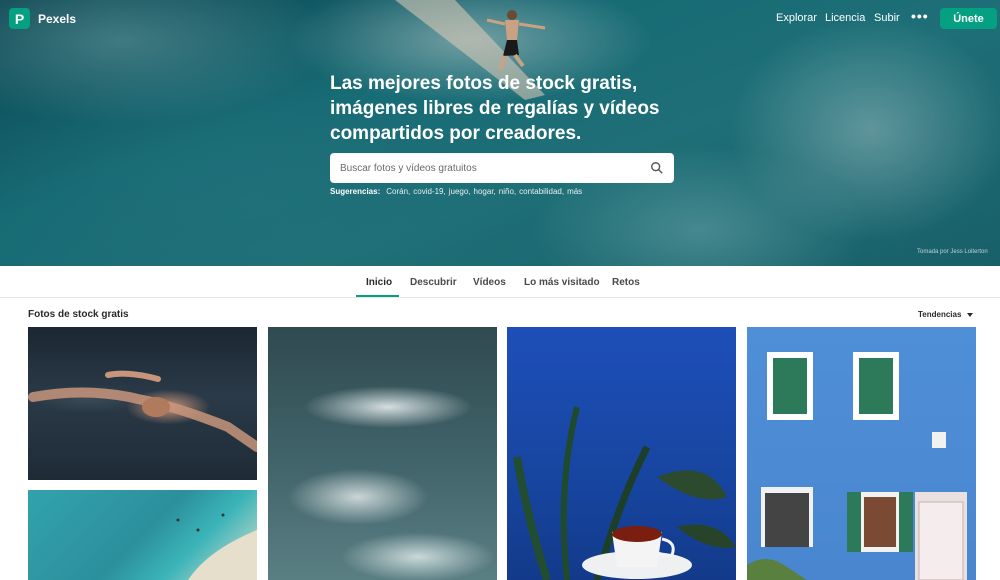 The width and height of the screenshot is (1000, 580). Describe the element at coordinates (940, 314) in the screenshot. I see `sort-label: Tendencias` at that location.